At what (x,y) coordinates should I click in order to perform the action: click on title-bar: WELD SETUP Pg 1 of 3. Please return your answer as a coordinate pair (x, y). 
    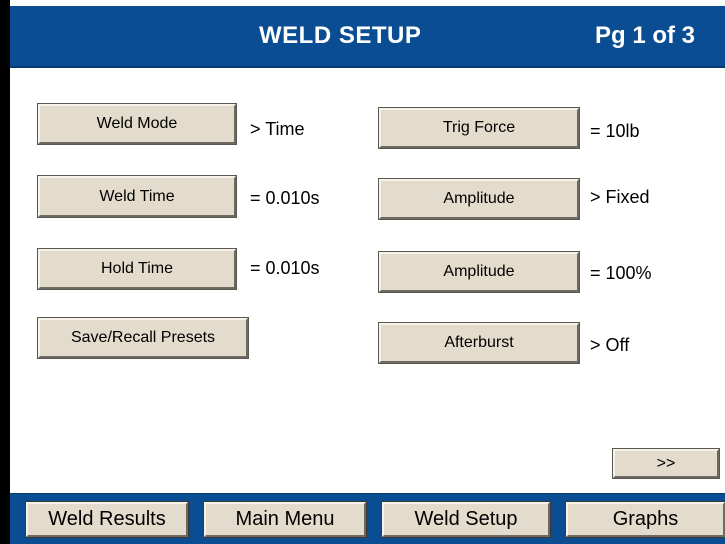
    Looking at the image, I should click on (367, 37).